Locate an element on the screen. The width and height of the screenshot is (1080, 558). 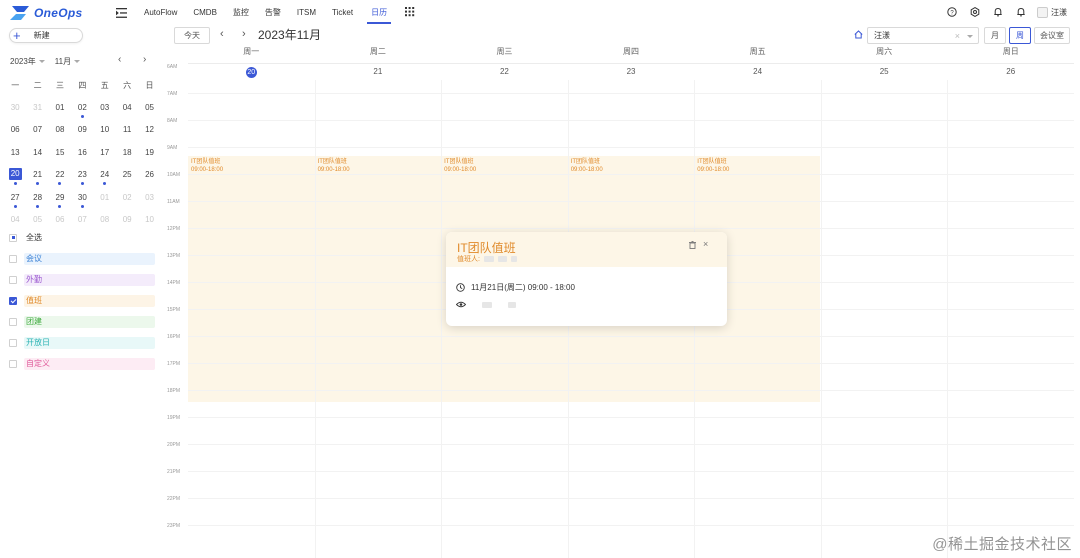
clear-icon: × is located at coordinates (957, 36).